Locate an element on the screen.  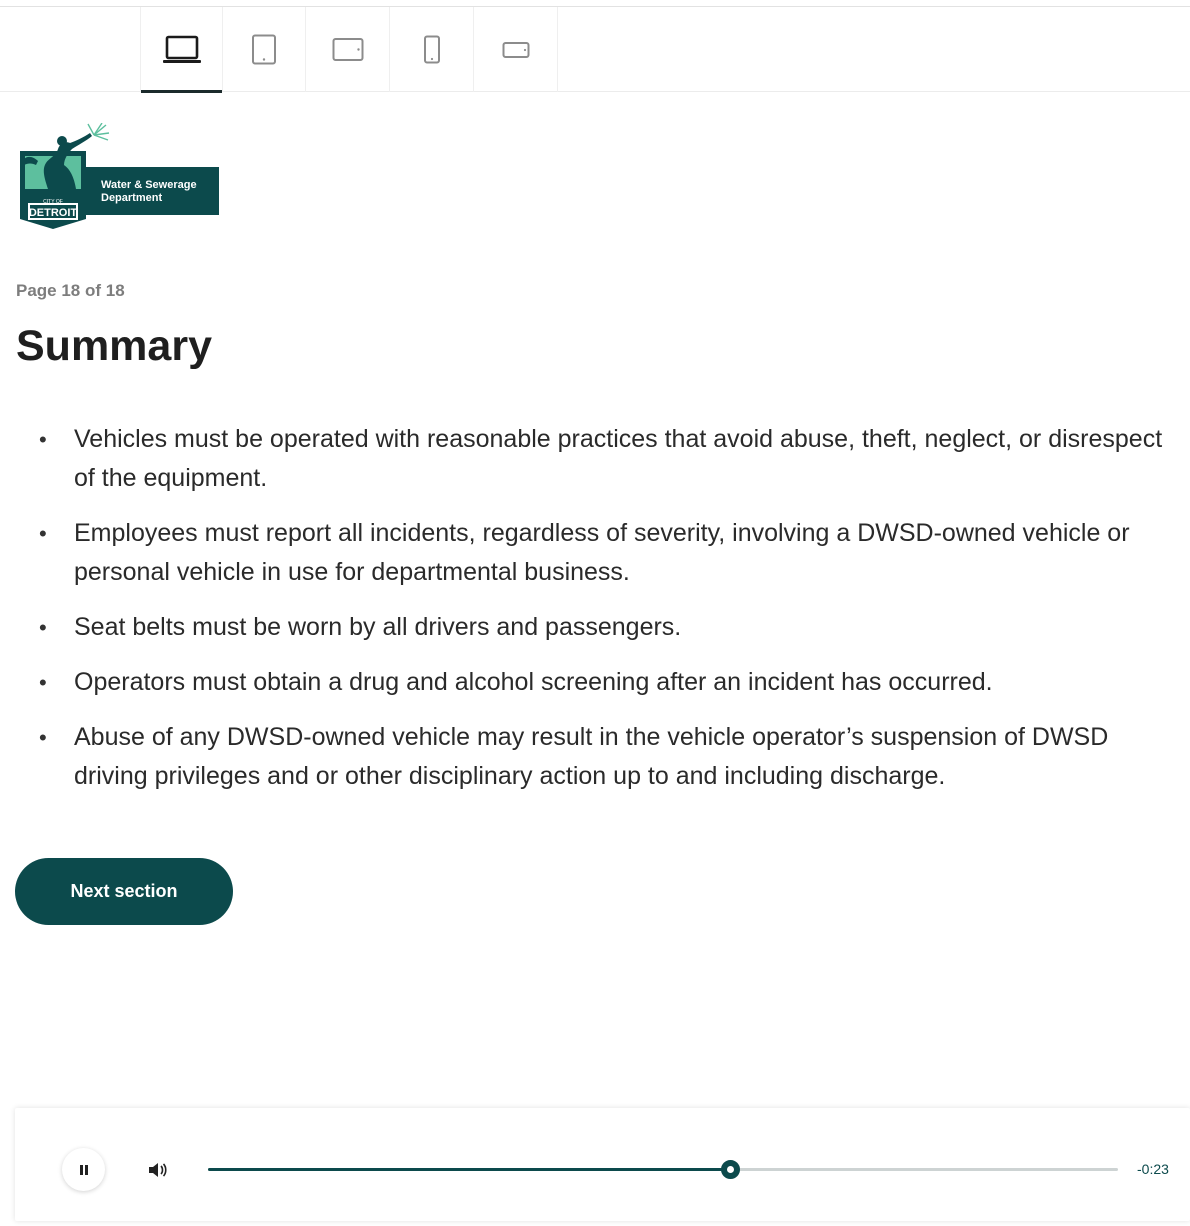
phone-landscape-view-button is located at coordinates (516, 49).